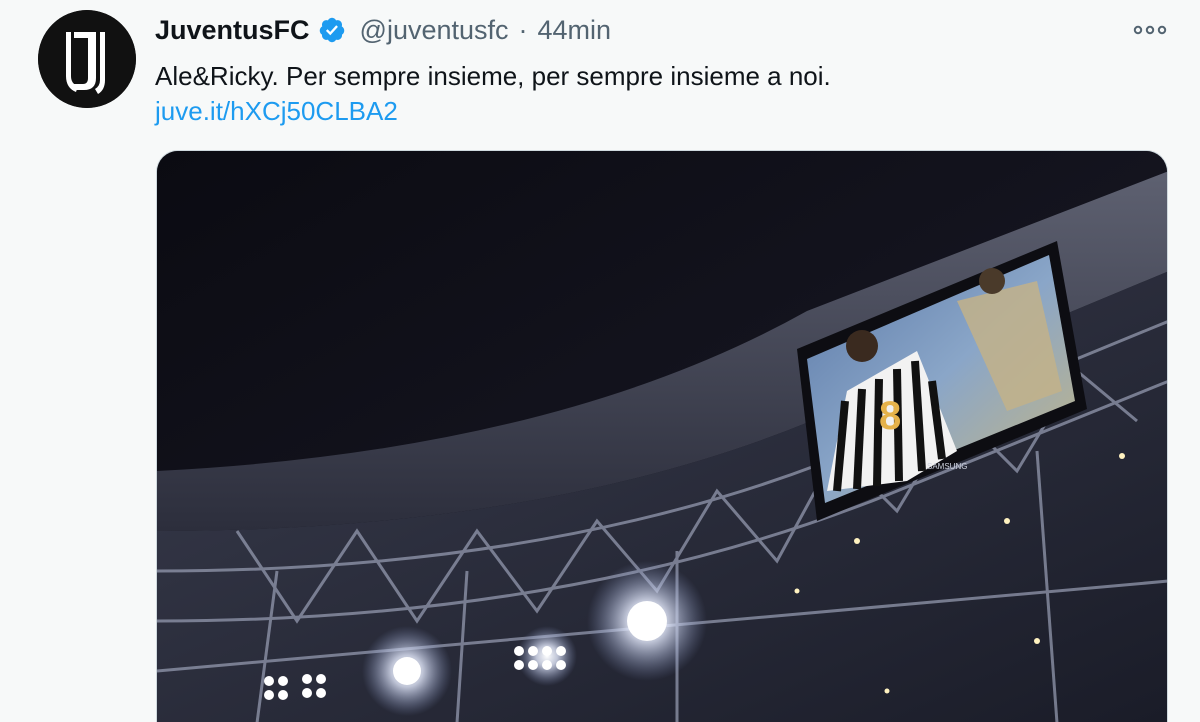 This screenshot has width=1200, height=722. Describe the element at coordinates (434, 30) in the screenshot. I see `handle: @juventusfc` at that location.